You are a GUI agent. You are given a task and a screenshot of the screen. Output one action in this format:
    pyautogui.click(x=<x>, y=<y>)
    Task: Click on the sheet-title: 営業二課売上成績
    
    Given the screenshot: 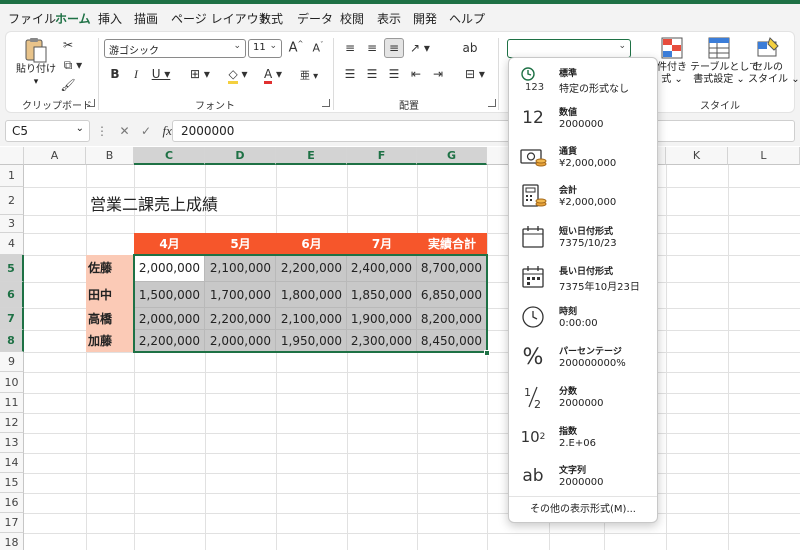 What is the action you would take?
    pyautogui.click(x=154, y=203)
    